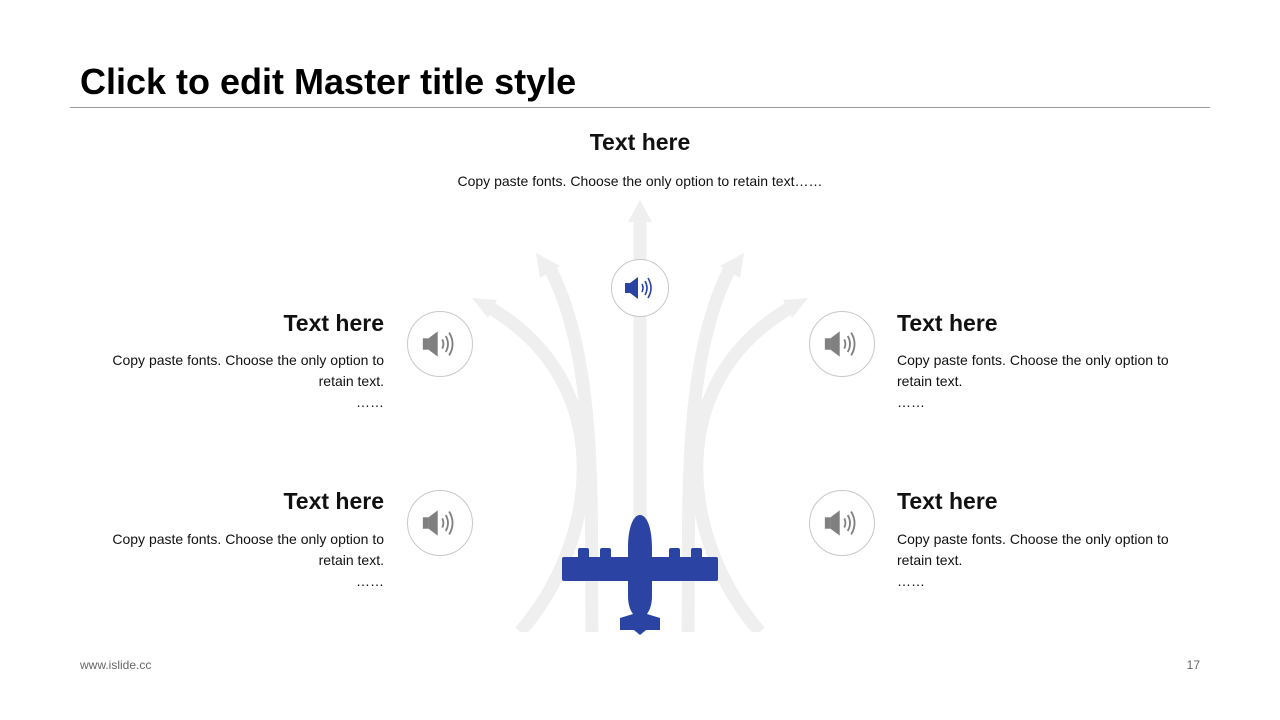 This screenshot has height=720, width=1280. Describe the element at coordinates (640, 142) in the screenshot. I see `item-top-heading: Text here` at that location.